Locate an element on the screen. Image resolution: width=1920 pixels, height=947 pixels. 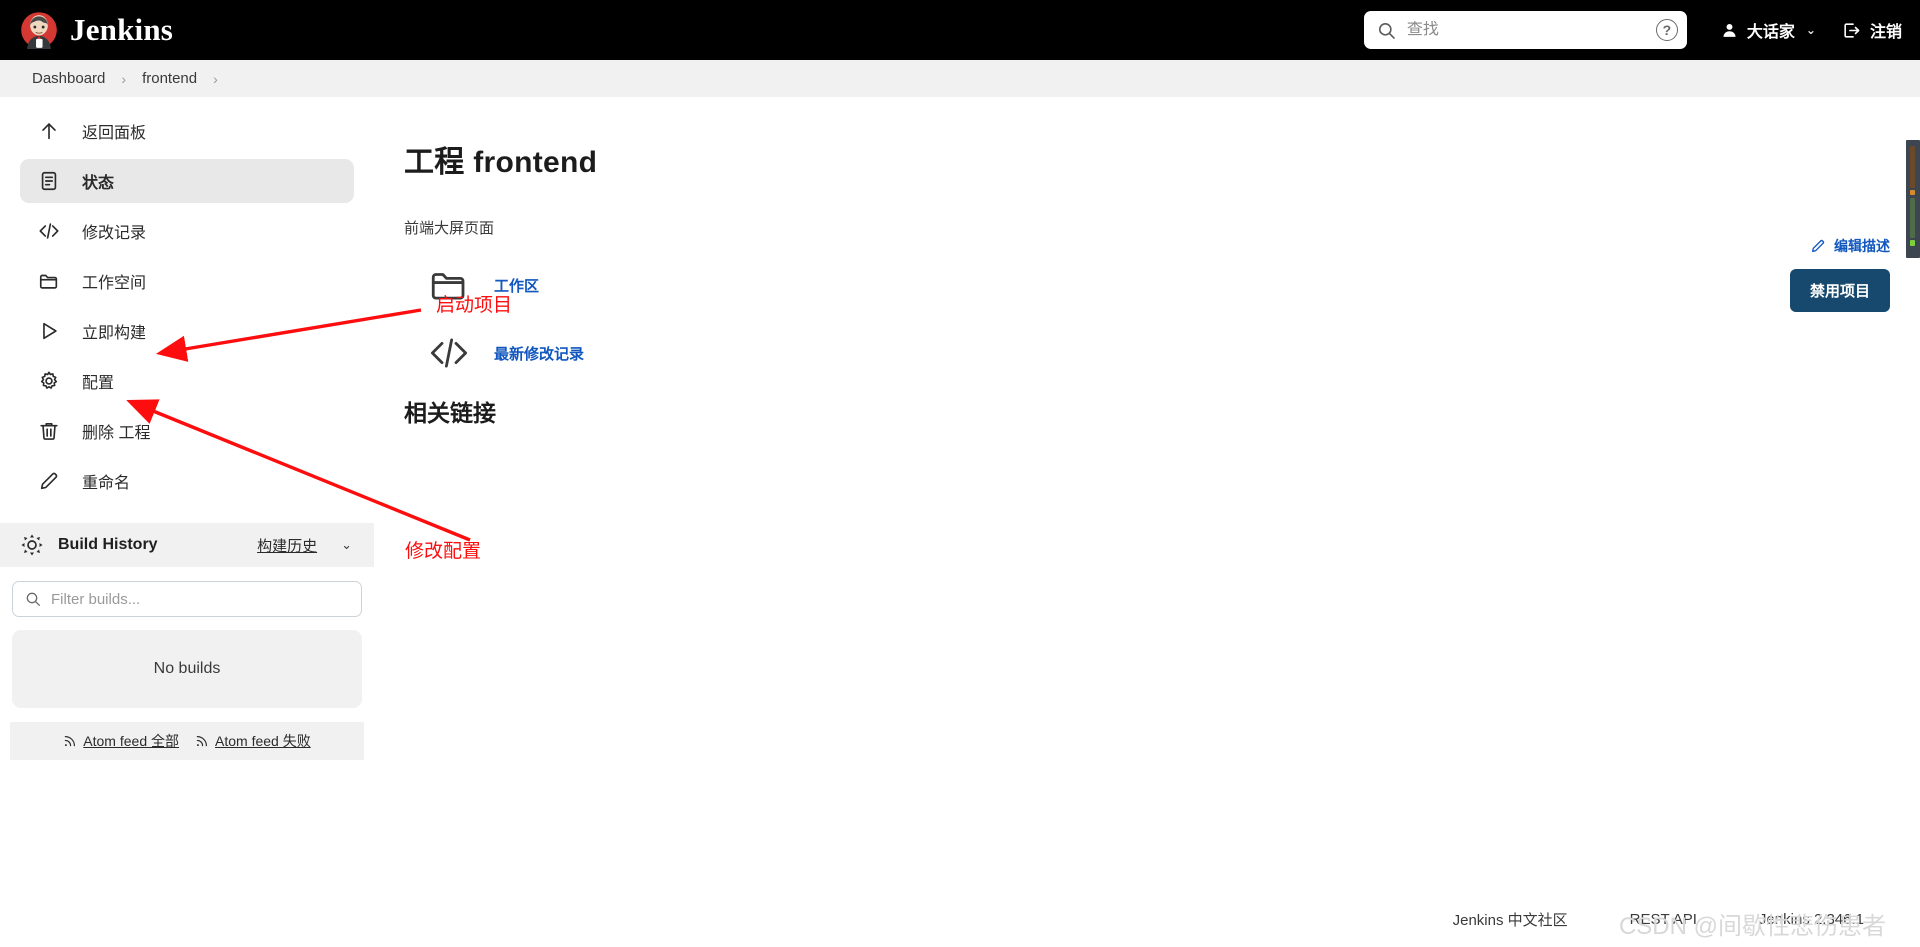
edit-description-label: 编辑描述 is located at coordinates (1862, 246).